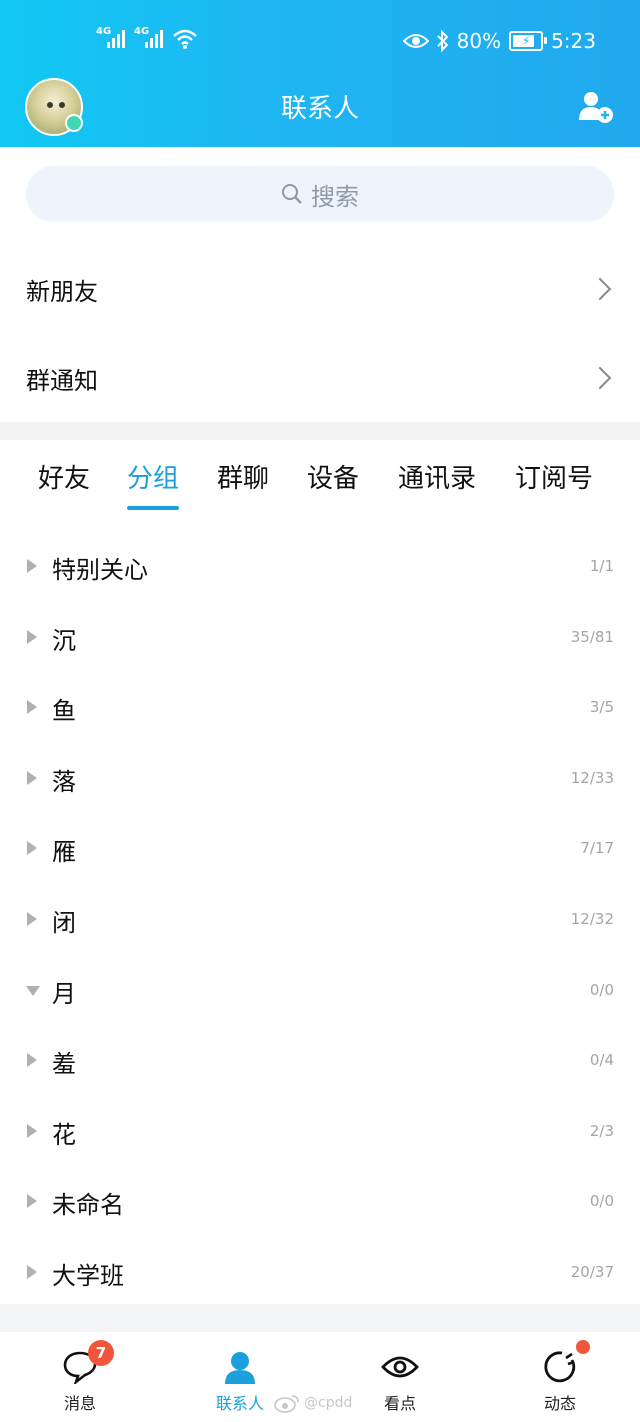 The height and width of the screenshot is (1422, 640). What do you see at coordinates (185, 39) in the screenshot?
I see `wifi-icon` at bounding box center [185, 39].